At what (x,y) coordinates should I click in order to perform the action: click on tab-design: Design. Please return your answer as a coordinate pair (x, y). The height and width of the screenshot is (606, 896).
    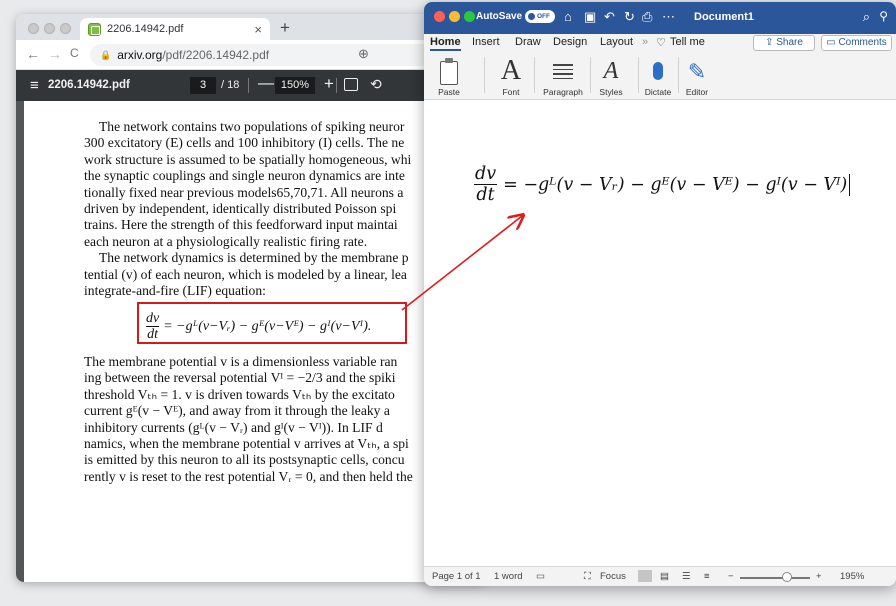
    Looking at the image, I should click on (570, 42).